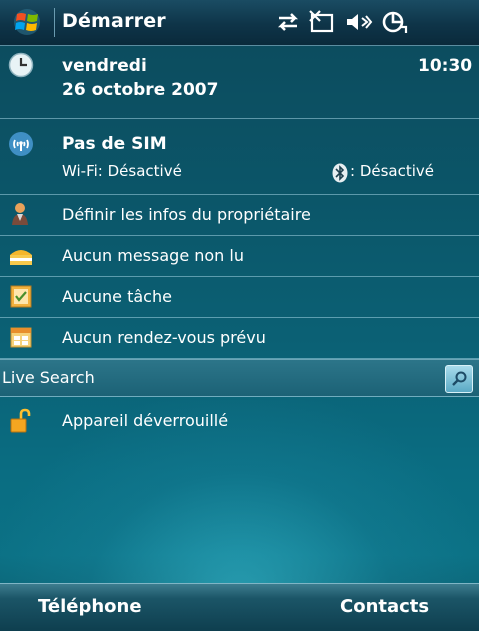 Image resolution: width=479 pixels, height=631 pixels. What do you see at coordinates (20, 214) in the screenshot?
I see `owner-person-icon` at bounding box center [20, 214].